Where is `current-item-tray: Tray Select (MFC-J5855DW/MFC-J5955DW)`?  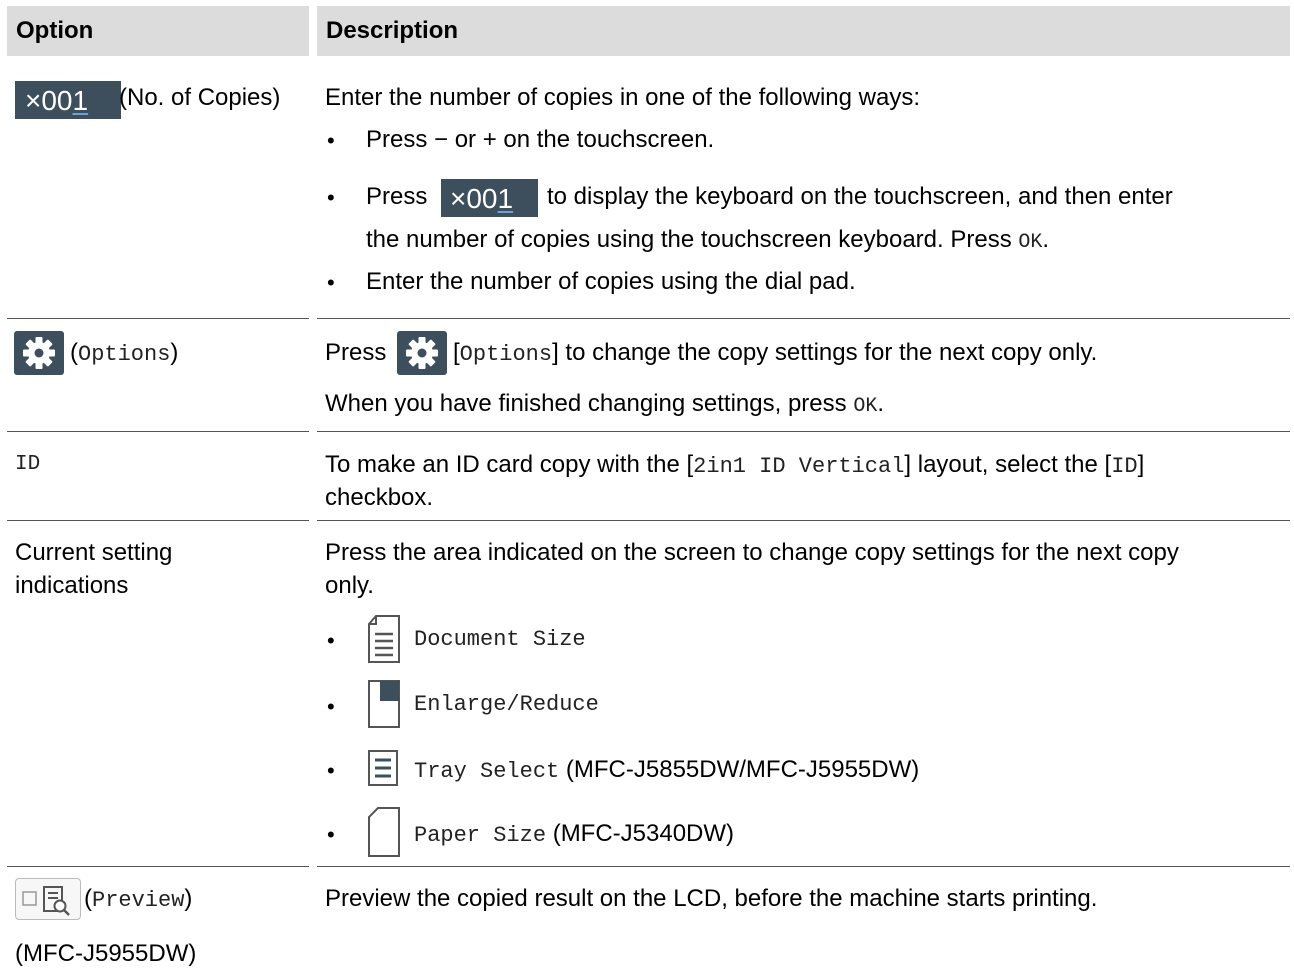 current-item-tray: Tray Select (MFC-J5855DW/MFC-J5955DW) is located at coordinates (667, 770).